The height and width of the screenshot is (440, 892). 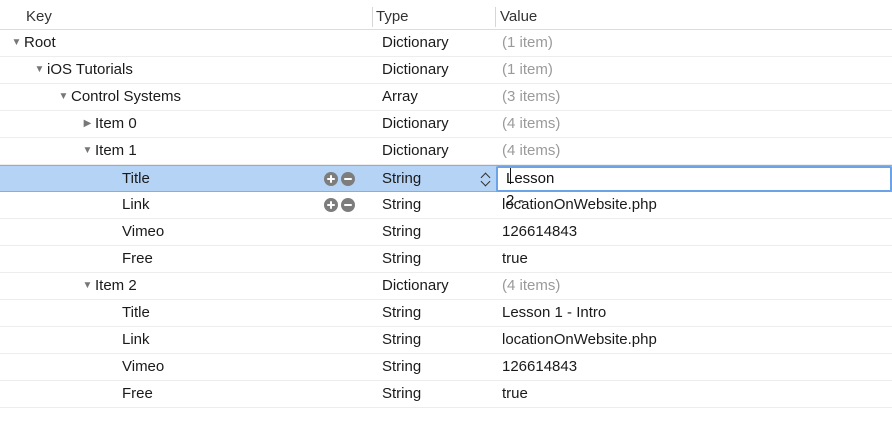 I want to click on row-key: iOS Tutorials, so click(x=90, y=69).